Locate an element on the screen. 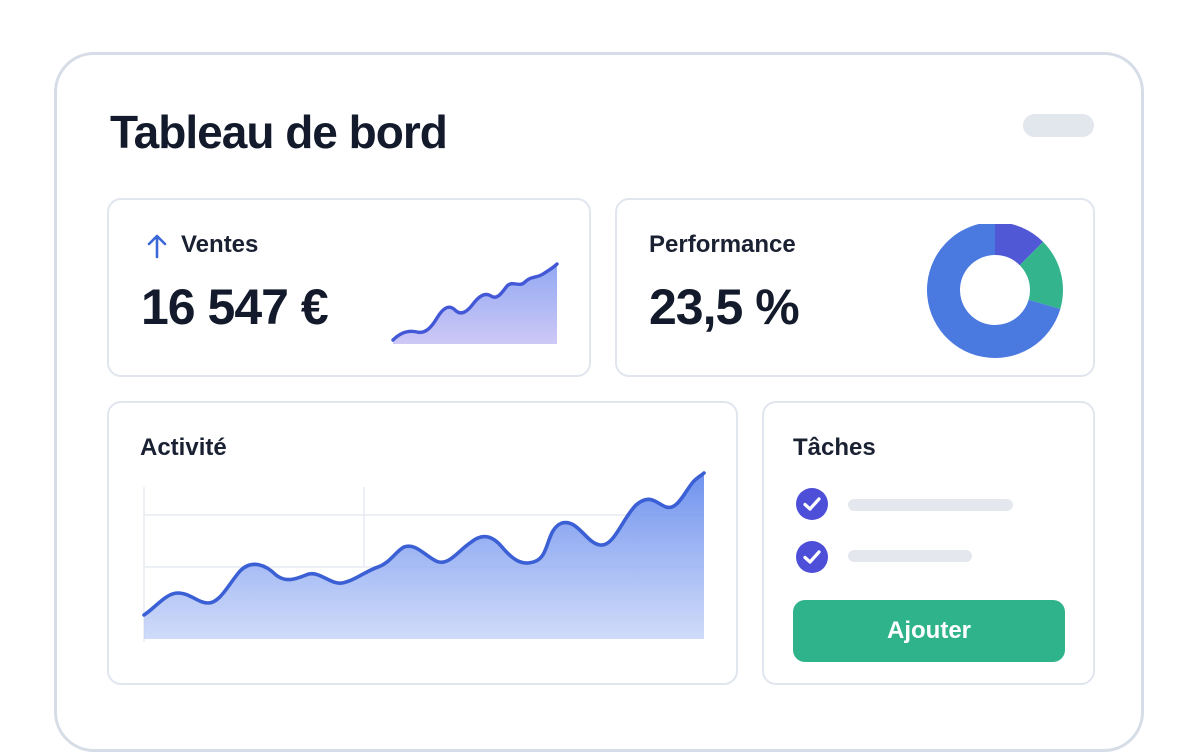  sales-value: 16 547 € is located at coordinates (235, 307).